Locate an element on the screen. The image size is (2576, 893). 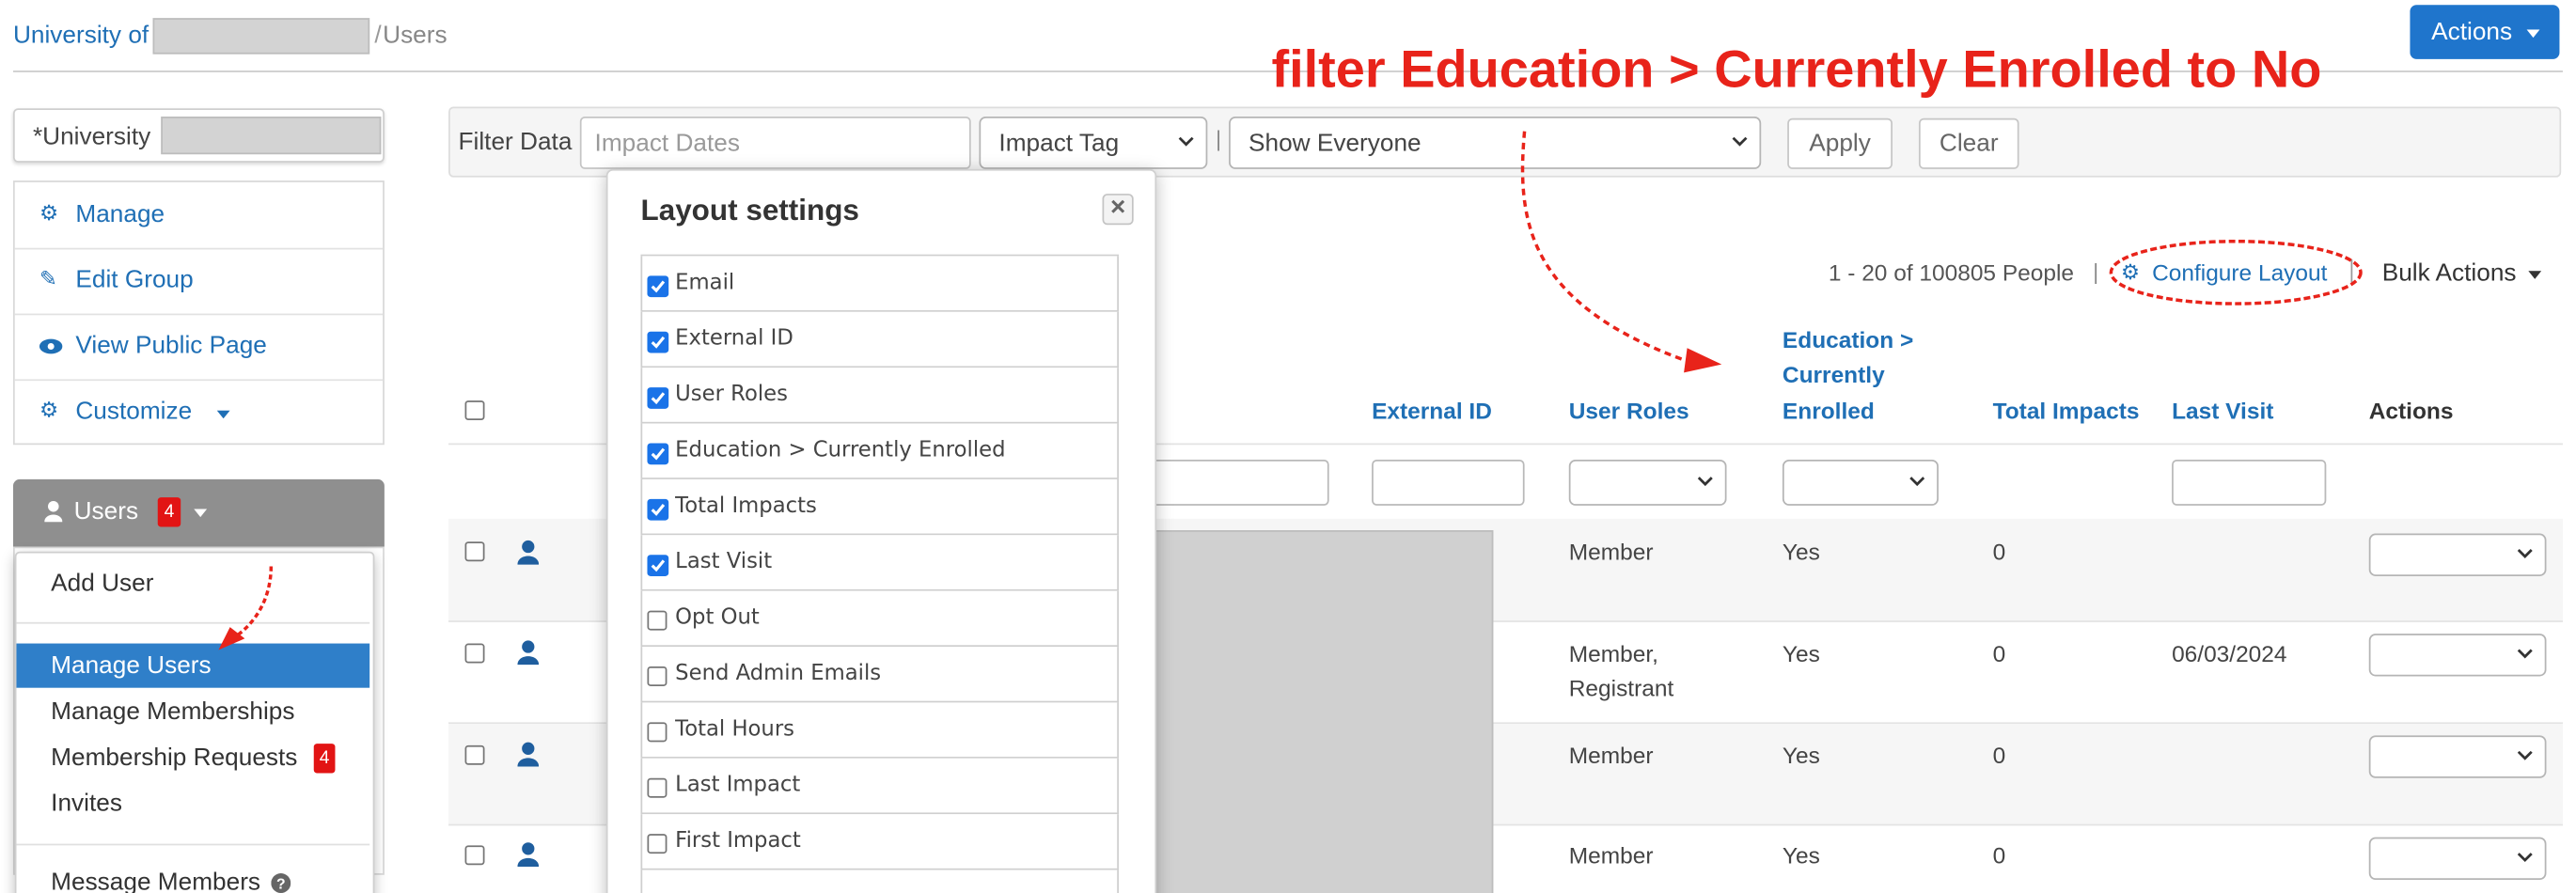
layout-option-total-hours: Total Hours is located at coordinates (880, 730).